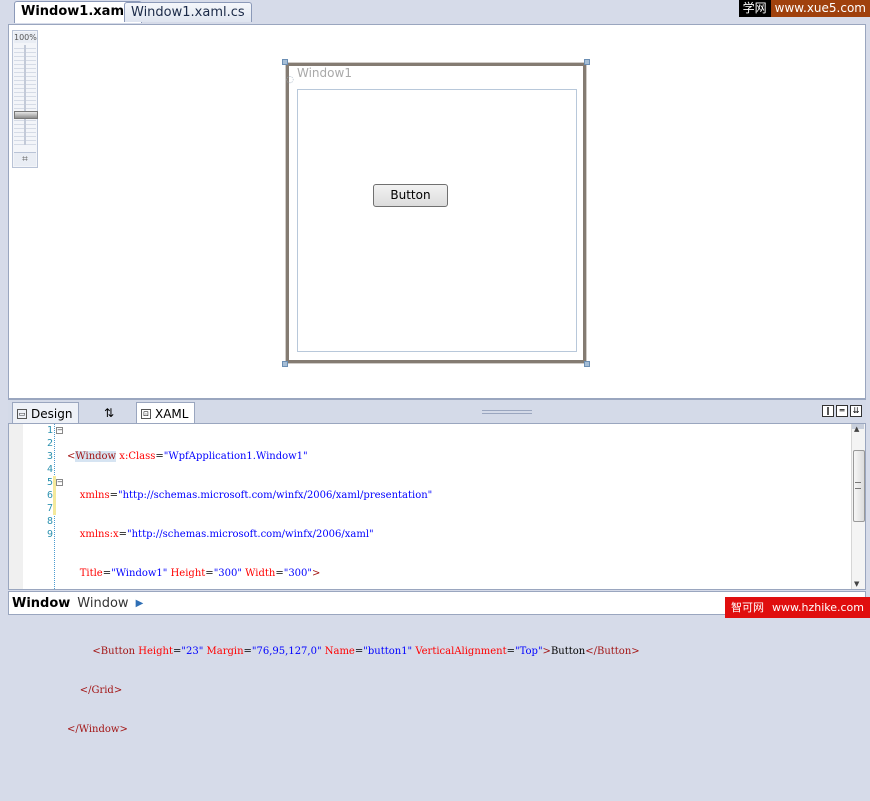 This screenshot has width=870, height=801. Describe the element at coordinates (353, 729) in the screenshot. I see `code-line-8: </Window>` at that location.